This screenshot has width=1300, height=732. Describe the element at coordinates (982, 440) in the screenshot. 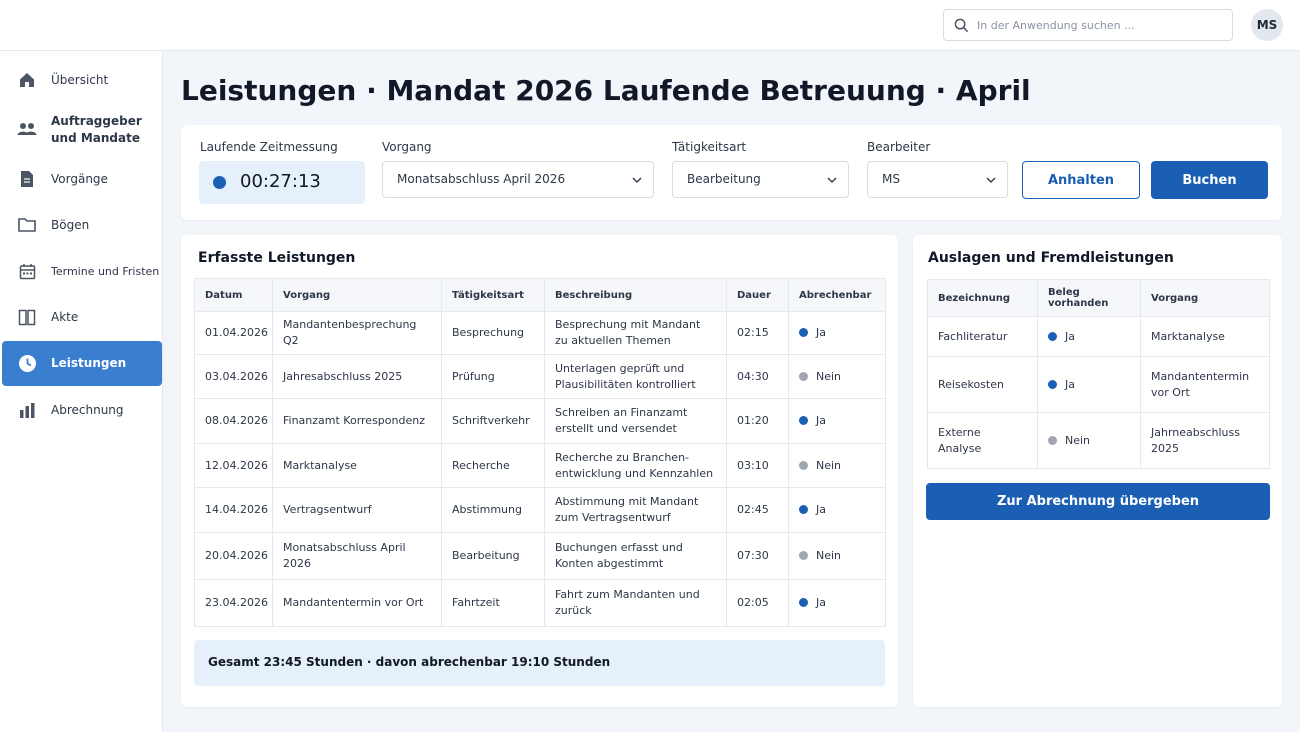

I see `bezeichnung-cell: Externe Analyse` at that location.